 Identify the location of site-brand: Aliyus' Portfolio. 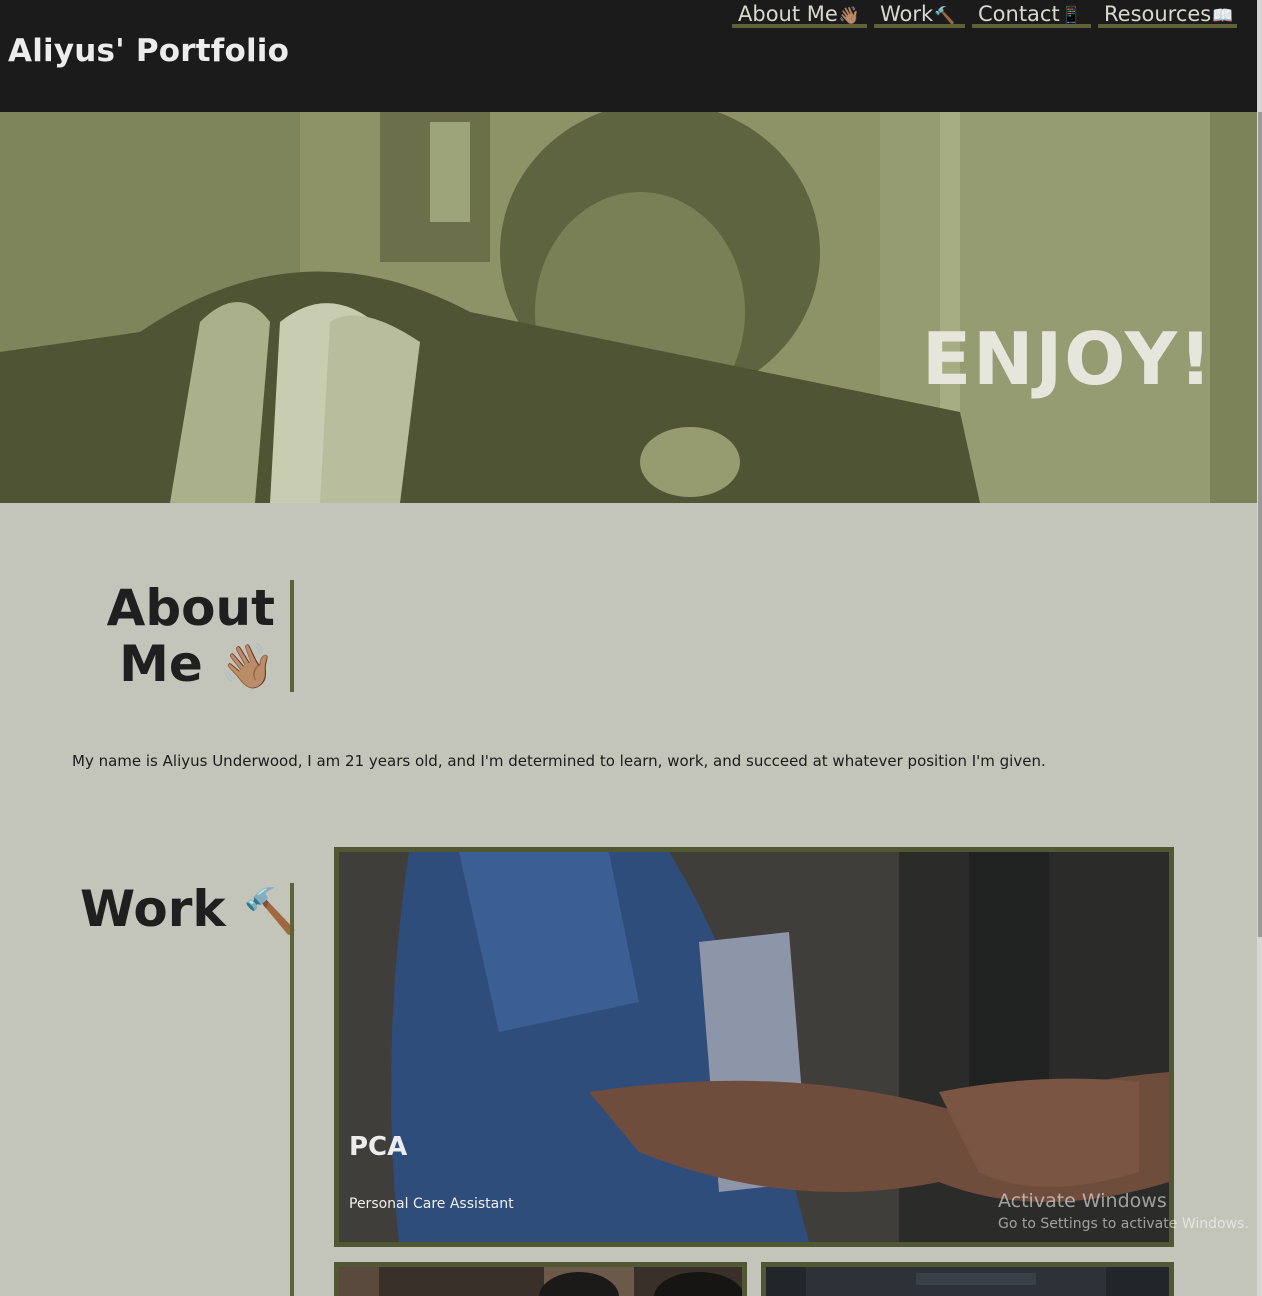
(148, 51).